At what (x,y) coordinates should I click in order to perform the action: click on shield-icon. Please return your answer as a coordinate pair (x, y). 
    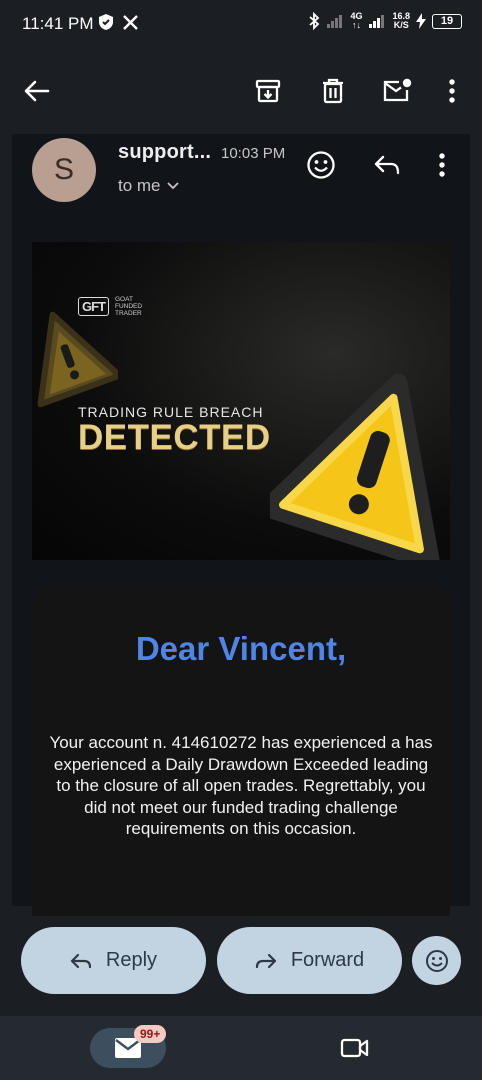
    Looking at the image, I should click on (106, 22).